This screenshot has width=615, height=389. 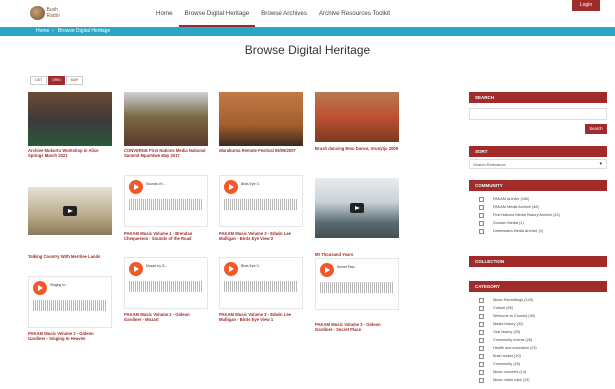 I want to click on facet-item: Culture (65), so click(x=538, y=308).